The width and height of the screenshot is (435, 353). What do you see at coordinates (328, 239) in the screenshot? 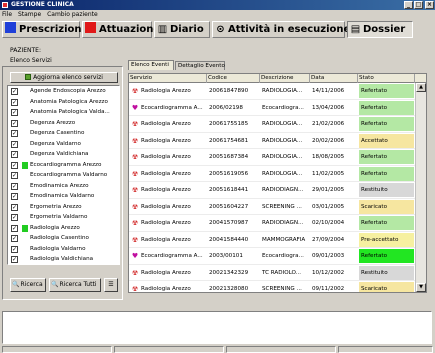
I see `cell-data: 27/09/2004` at bounding box center [328, 239].